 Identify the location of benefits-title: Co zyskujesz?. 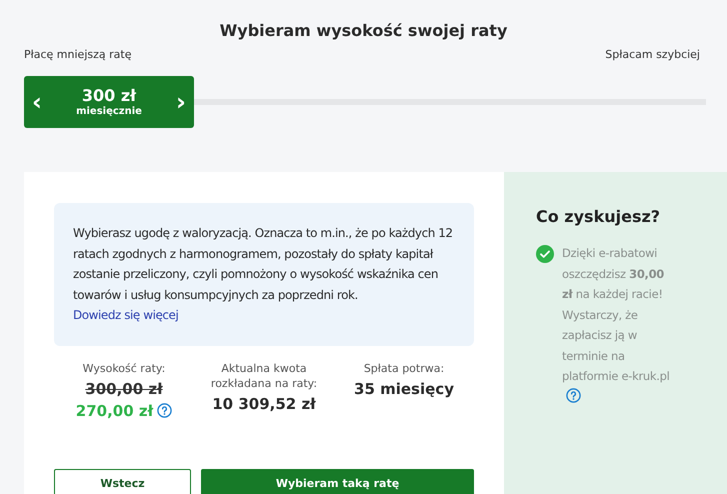
(599, 217).